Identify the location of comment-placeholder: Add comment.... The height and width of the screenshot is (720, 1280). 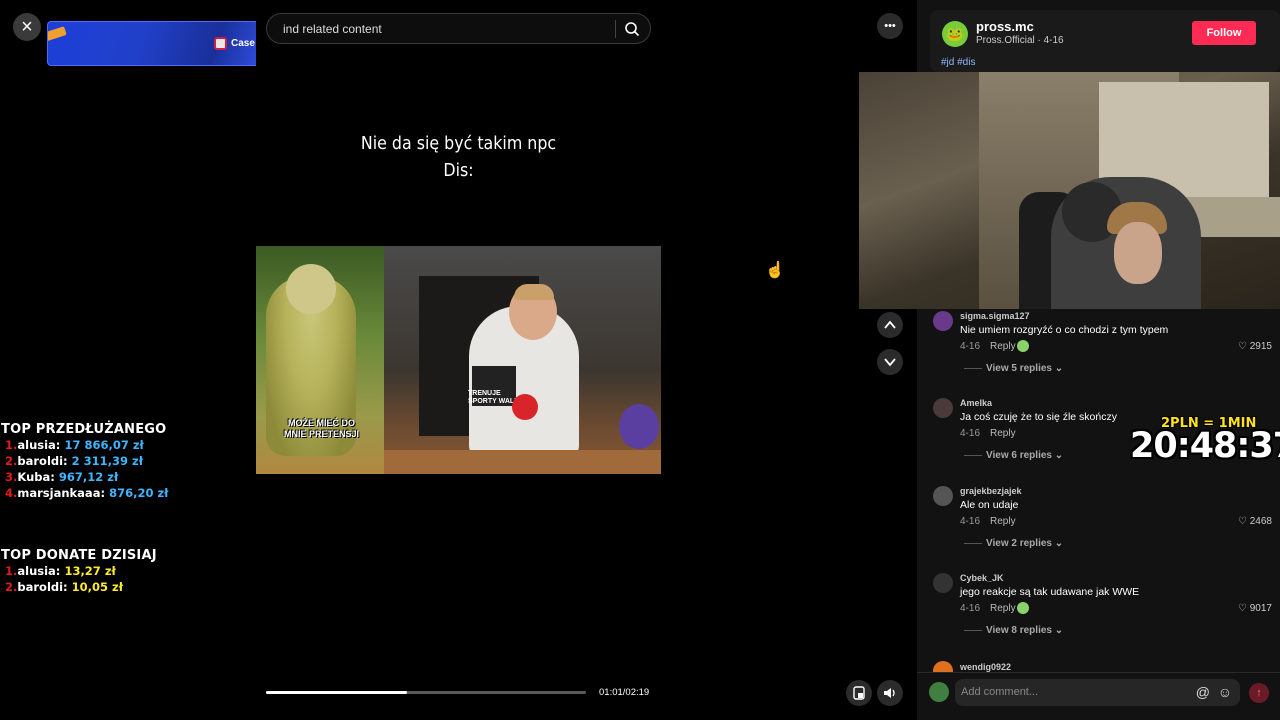
(1000, 692).